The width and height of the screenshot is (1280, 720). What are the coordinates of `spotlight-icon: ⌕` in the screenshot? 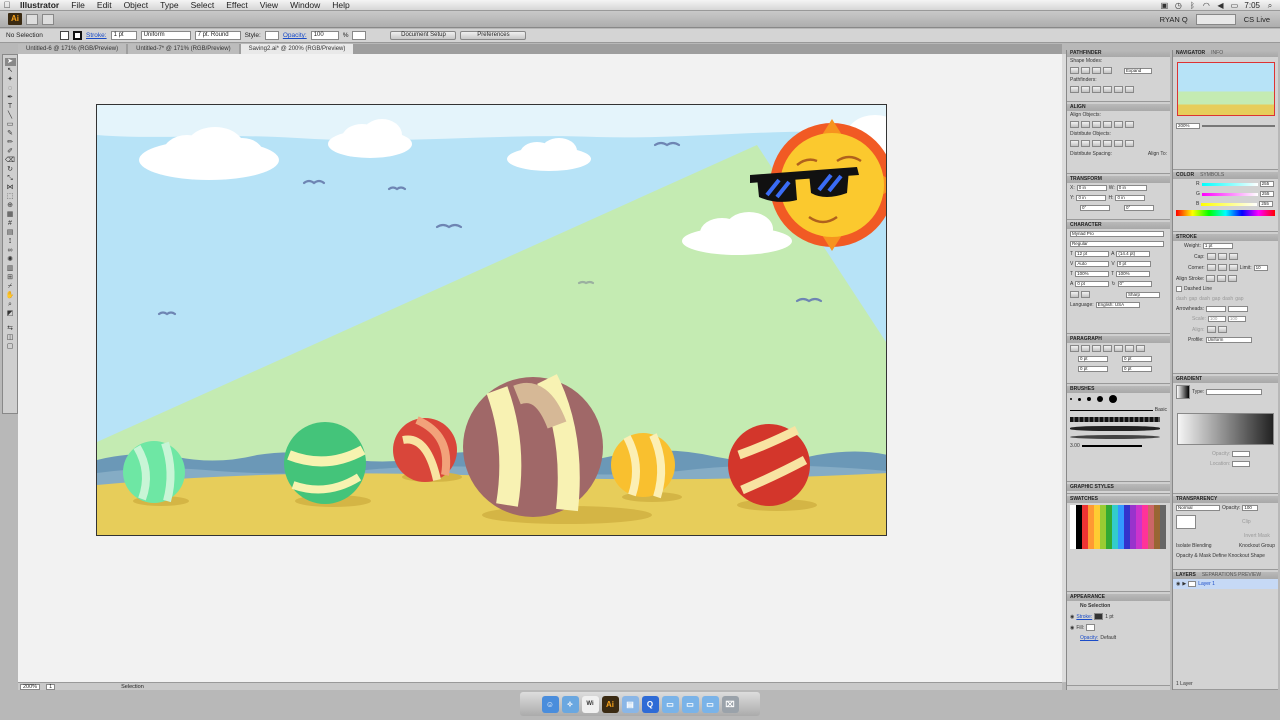 It's located at (1270, 5).